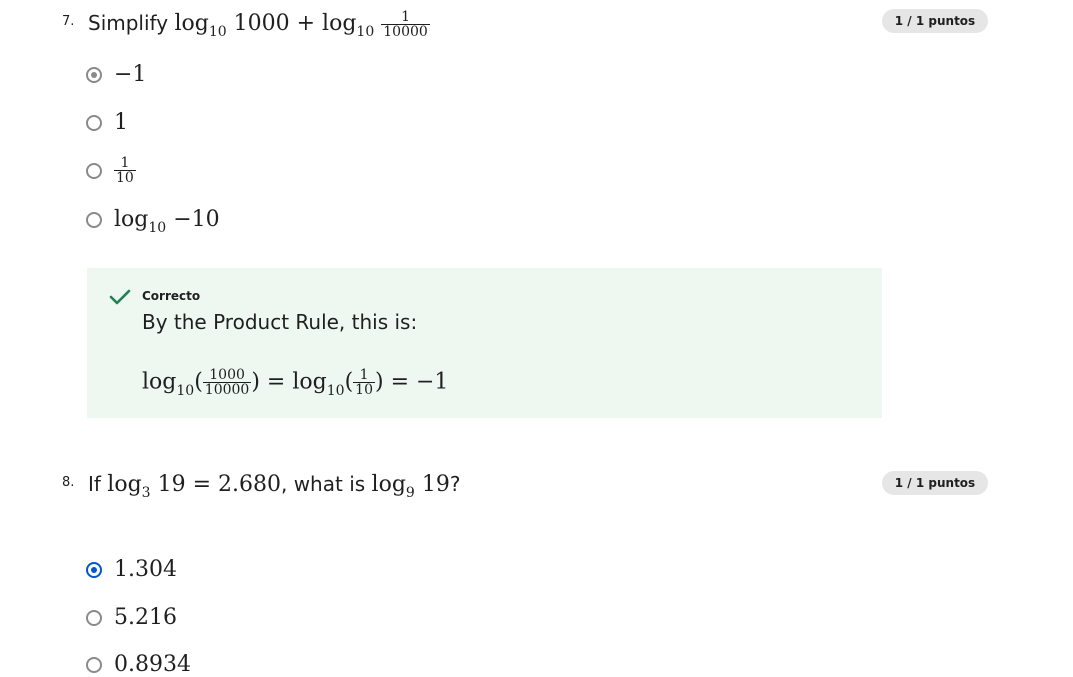 This screenshot has width=1073, height=677. What do you see at coordinates (280, 322) in the screenshot?
I see `feedback-text: By the Product Rule, this is:` at bounding box center [280, 322].